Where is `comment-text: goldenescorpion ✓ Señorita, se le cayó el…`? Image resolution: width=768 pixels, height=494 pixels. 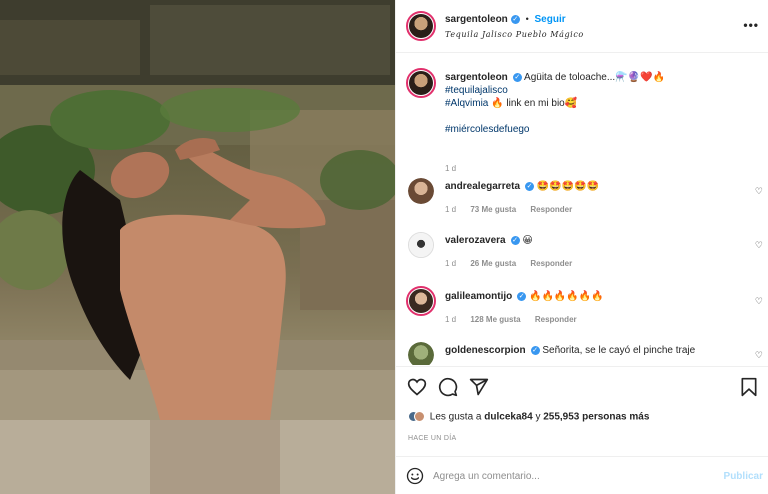
comment-text: goldenescorpion ✓ Señorita, se le cayó el… is located at coordinates (570, 350).